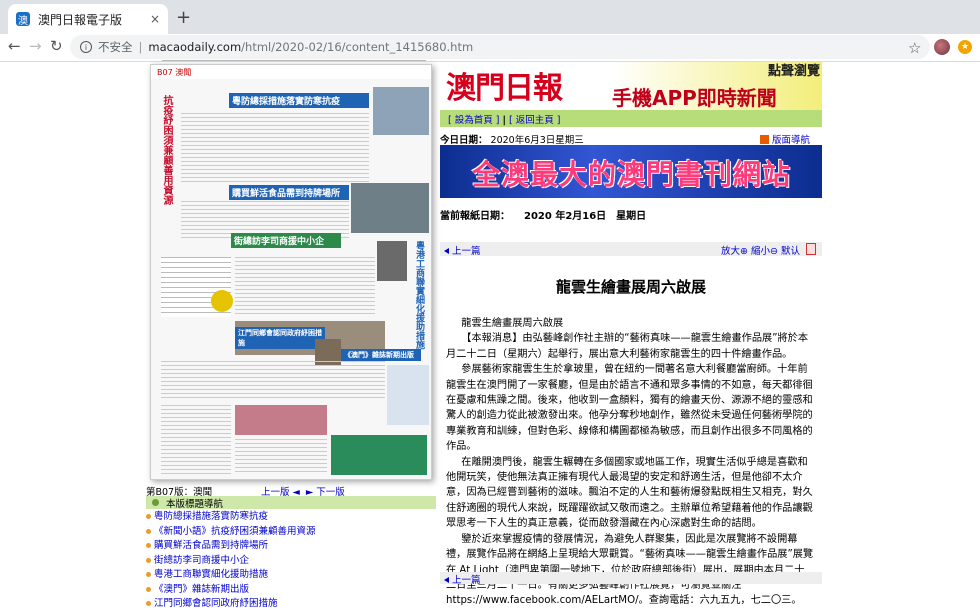 Image resolution: width=980 pixels, height=613 pixels. Describe the element at coordinates (585, 216) in the screenshot. I see `pubdate-value: 2020 年2月16日 星期日` at that location.